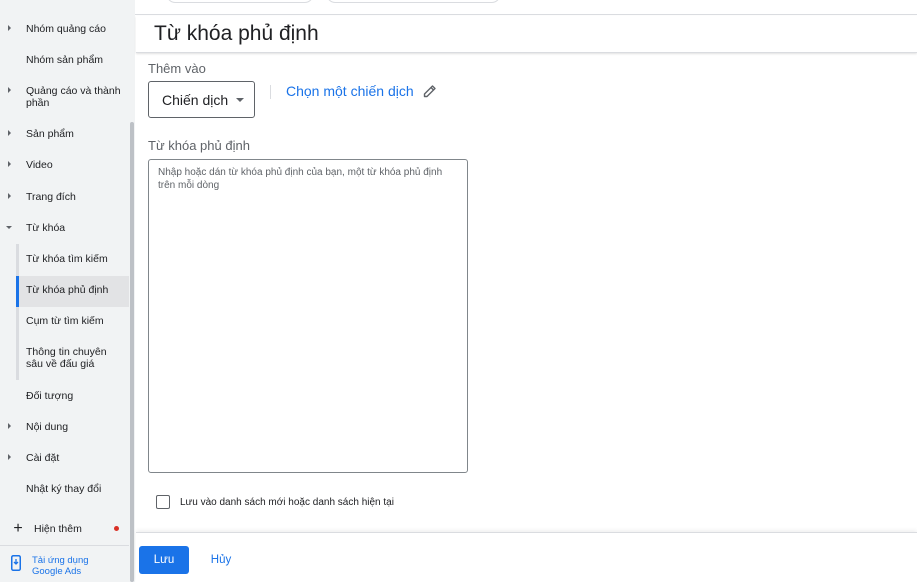  What do you see at coordinates (67, 290) in the screenshot?
I see `sidebar-item-label: Từ khóa phủ định` at bounding box center [67, 290].